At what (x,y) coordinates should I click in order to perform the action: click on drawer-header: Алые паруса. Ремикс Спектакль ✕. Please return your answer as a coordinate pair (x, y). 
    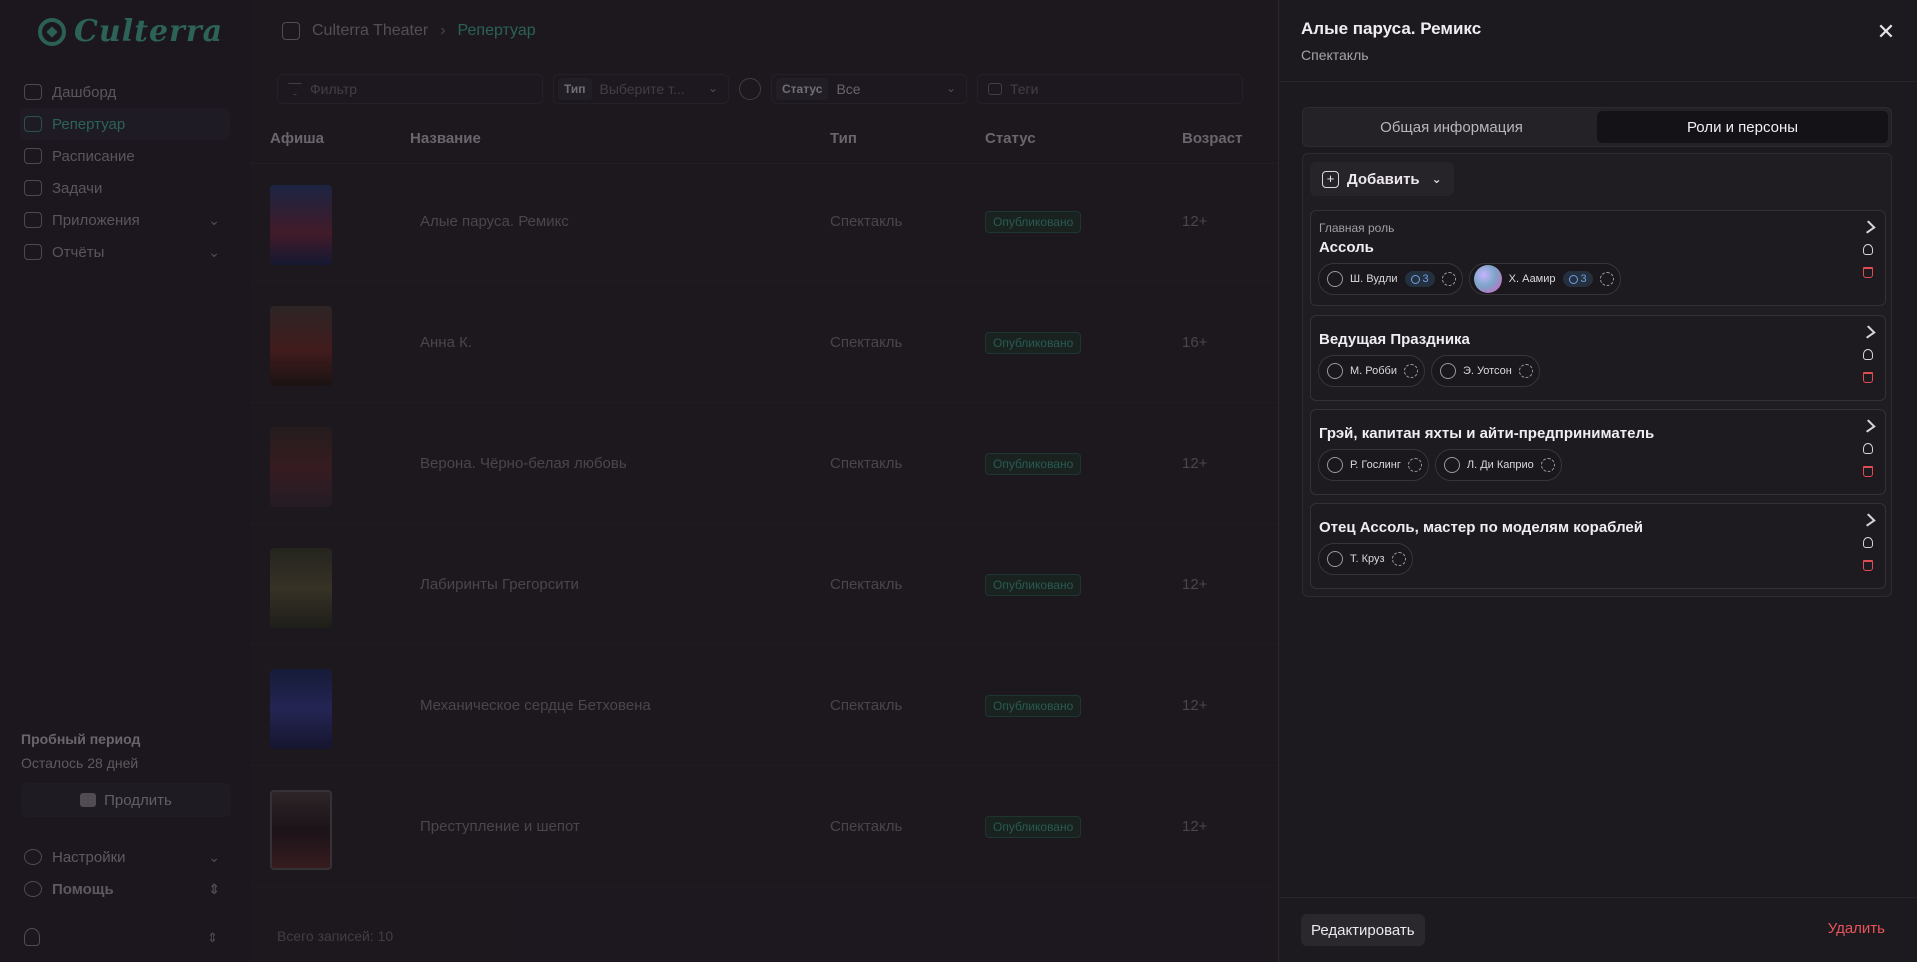
    Looking at the image, I should click on (1598, 41).